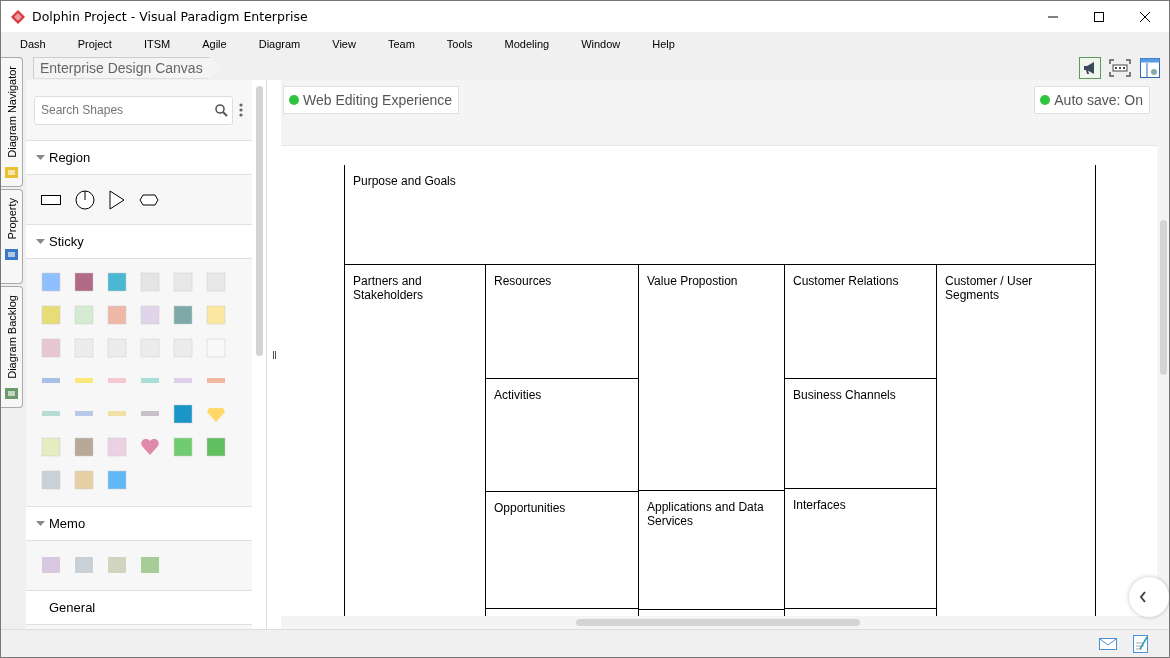 This screenshot has width=1170, height=658. Describe the element at coordinates (85, 199) in the screenshot. I see `circle-icon` at that location.